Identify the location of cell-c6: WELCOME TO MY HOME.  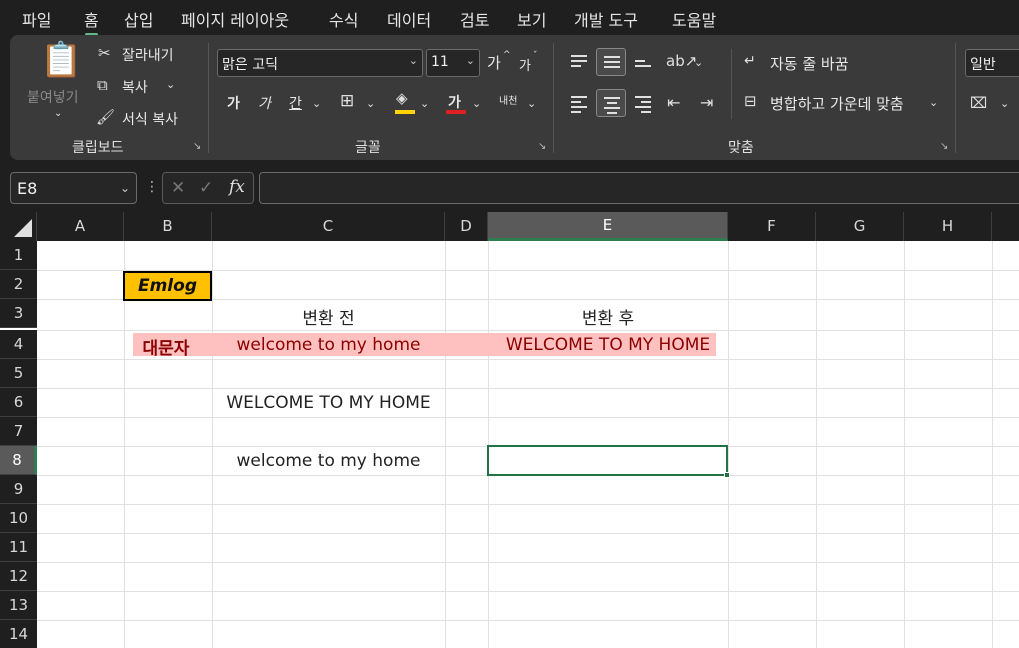
(328, 403).